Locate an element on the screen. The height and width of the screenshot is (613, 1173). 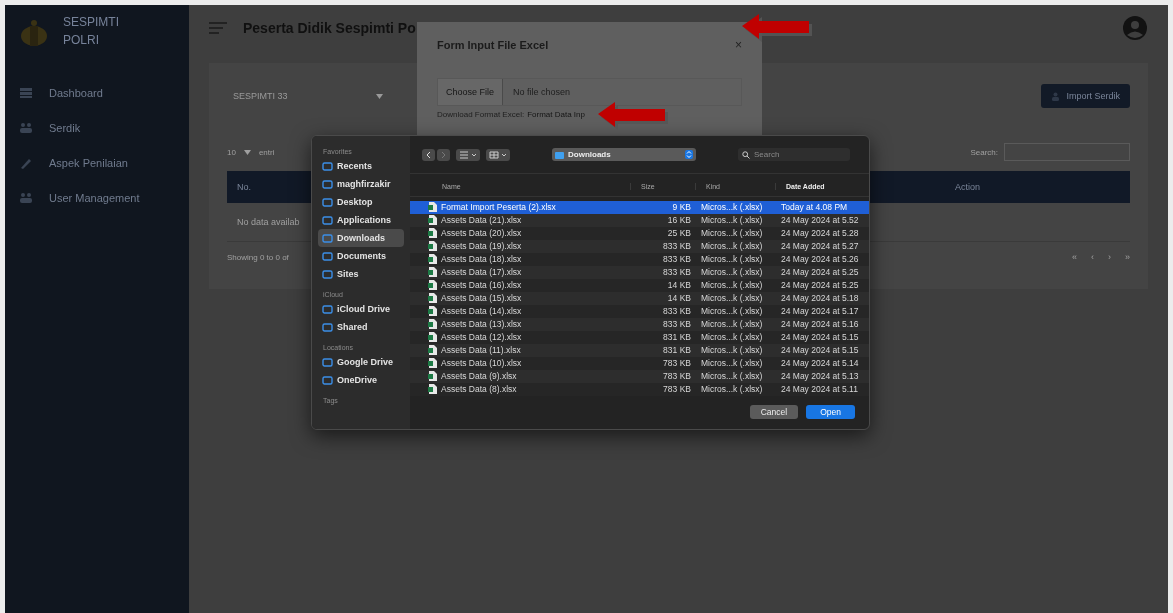
date-added: 24 May 2024 at 5.17 is located at coordinates (820, 311).